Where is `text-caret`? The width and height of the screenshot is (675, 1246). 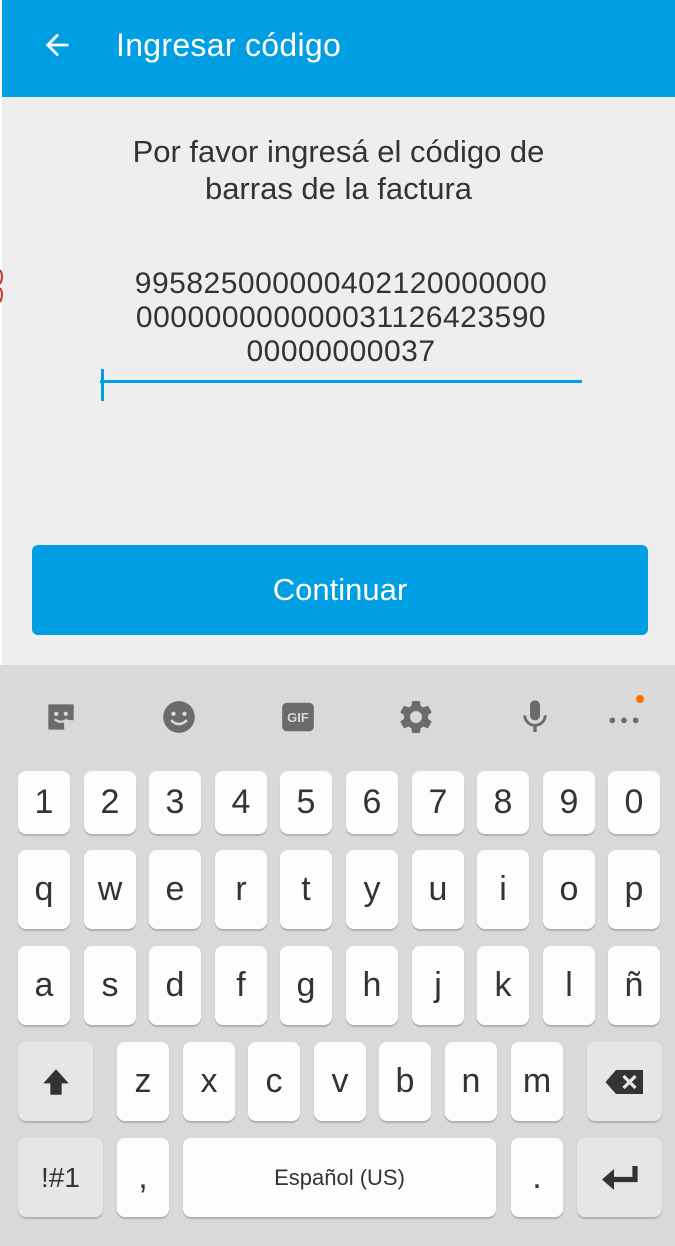 text-caret is located at coordinates (102, 385).